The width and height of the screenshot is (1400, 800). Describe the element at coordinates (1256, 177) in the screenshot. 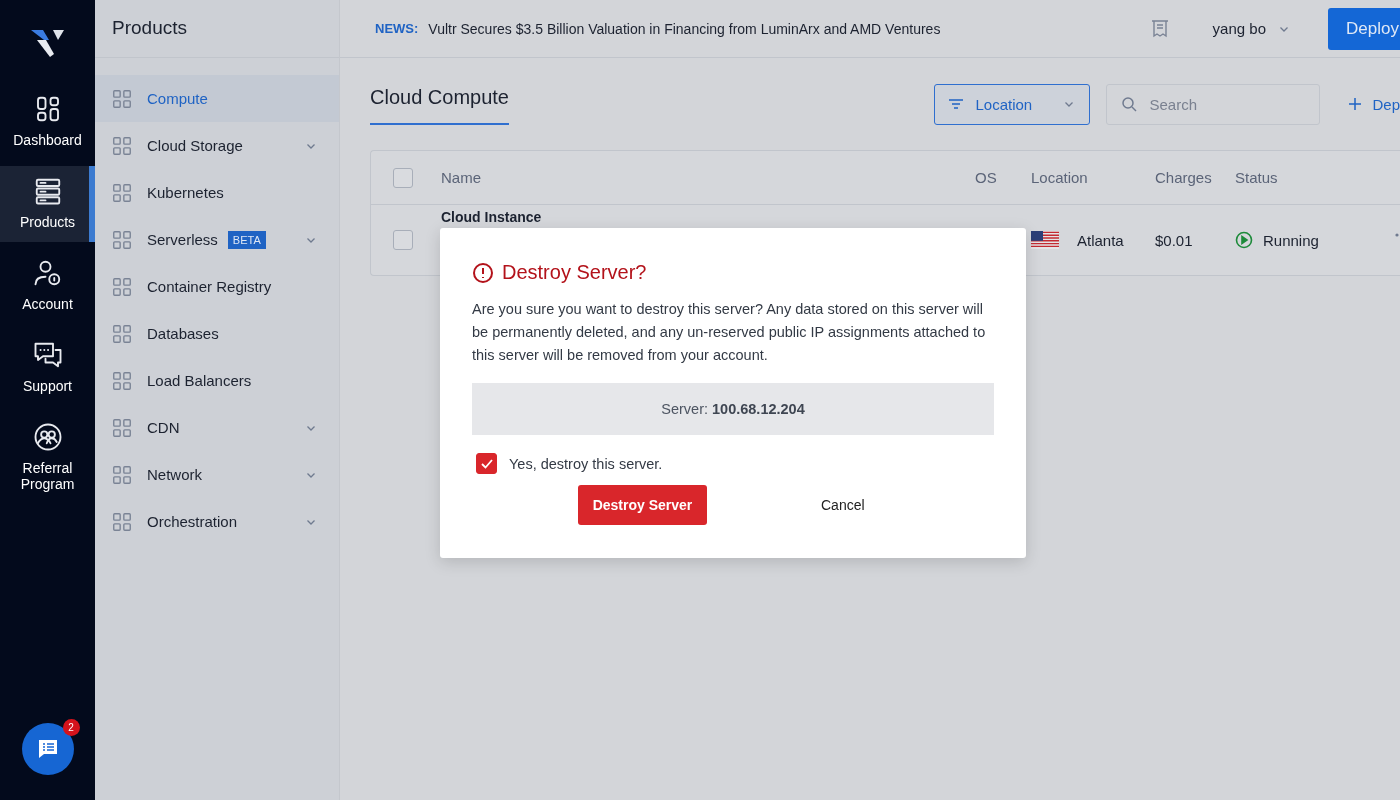

I see `column-header: Status` at that location.